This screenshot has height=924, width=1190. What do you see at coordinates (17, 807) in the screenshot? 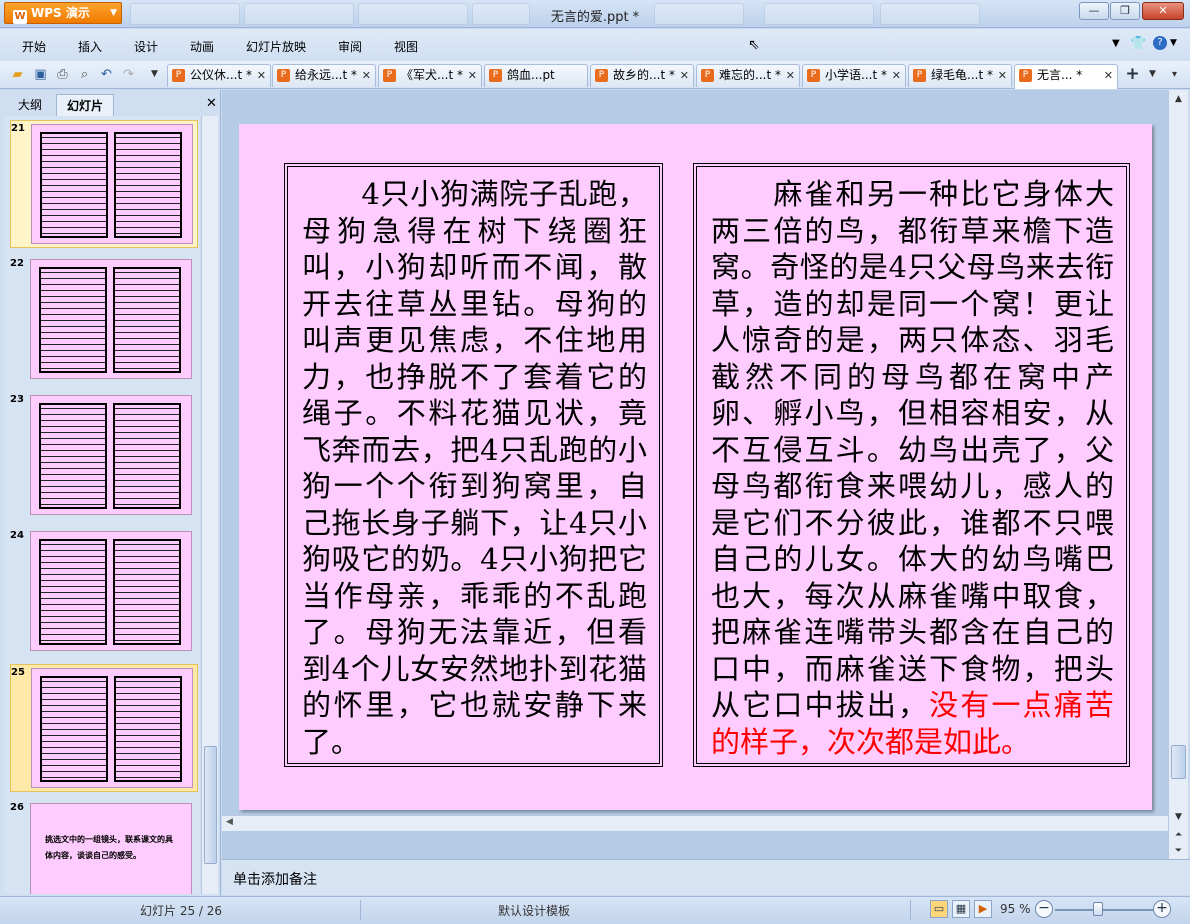
I see `slide-number: 26` at bounding box center [17, 807].